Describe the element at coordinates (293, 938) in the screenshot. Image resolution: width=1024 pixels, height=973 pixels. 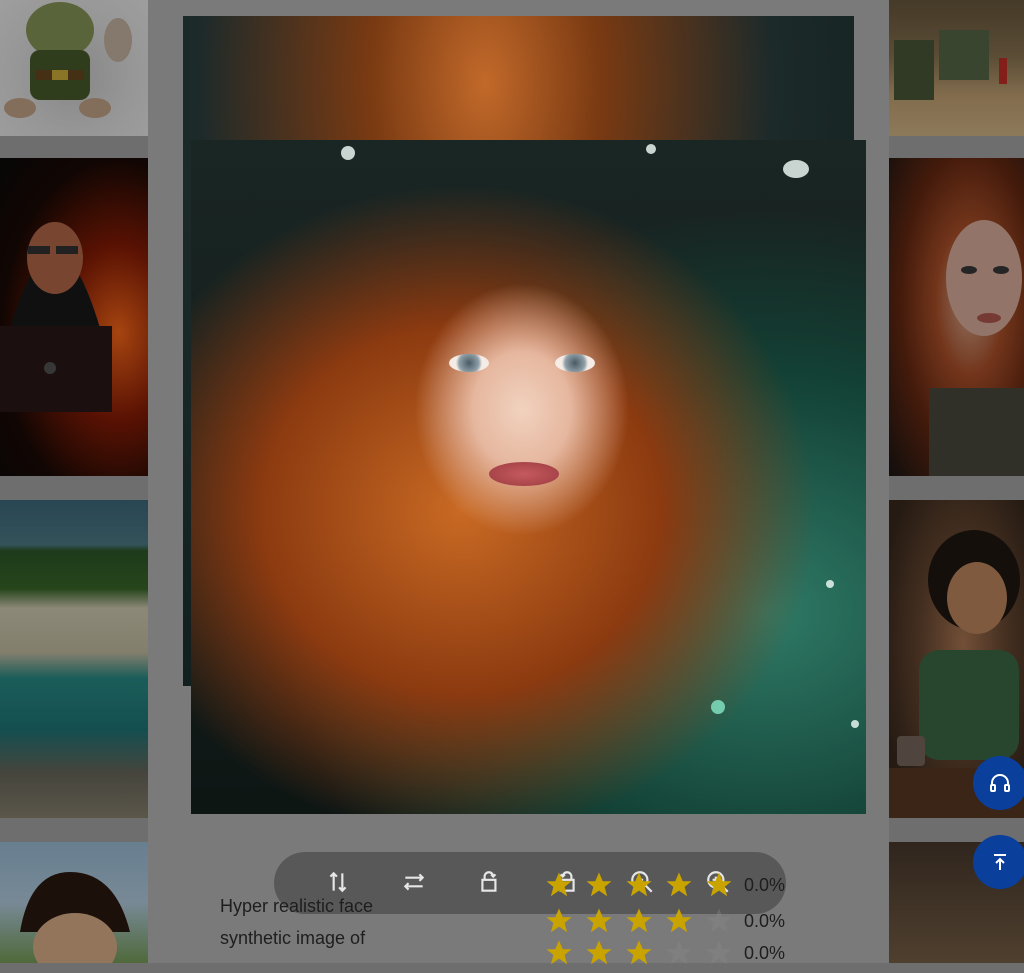
I see `caption-line: synthetic image of` at that location.